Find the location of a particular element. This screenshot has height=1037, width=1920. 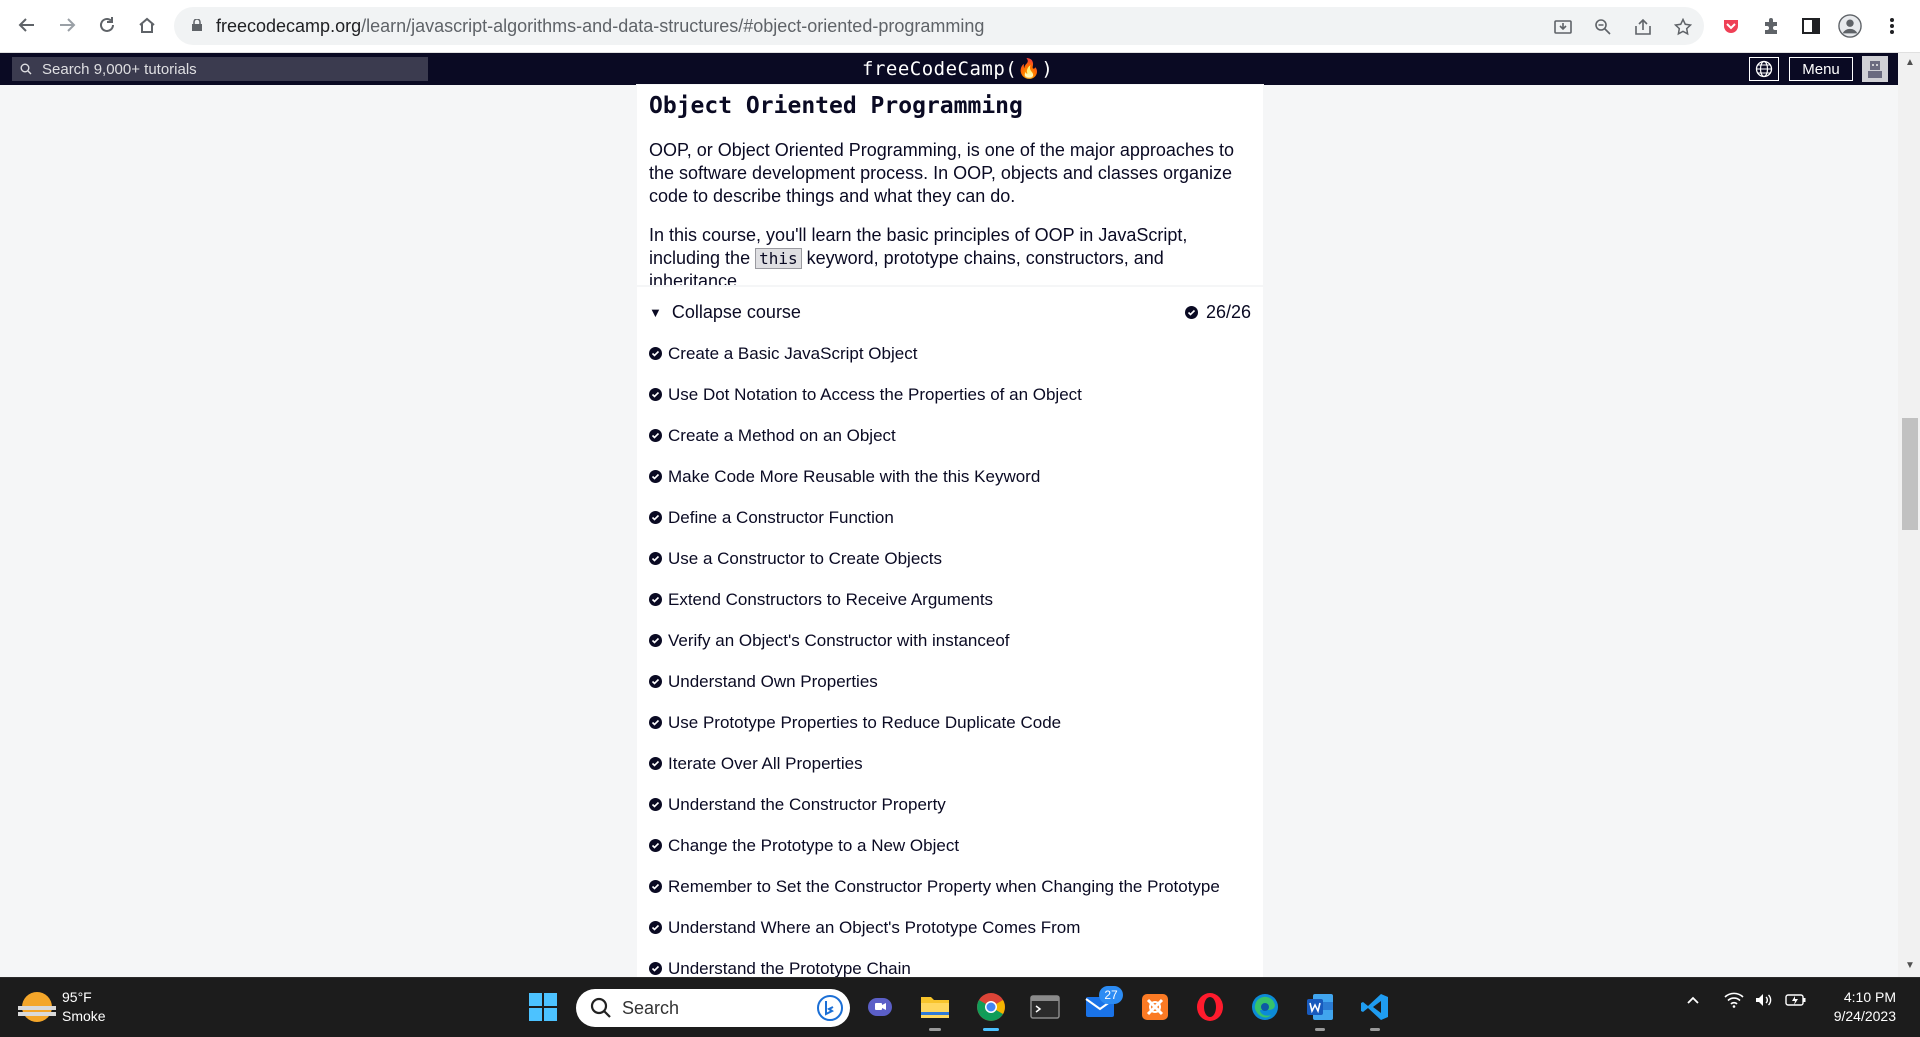

vscode-running-indicator is located at coordinates (1375, 1029).